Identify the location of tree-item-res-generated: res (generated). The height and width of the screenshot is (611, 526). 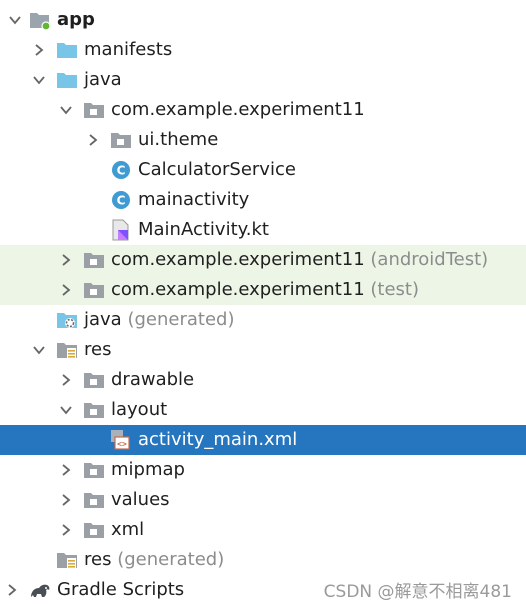
(263, 560).